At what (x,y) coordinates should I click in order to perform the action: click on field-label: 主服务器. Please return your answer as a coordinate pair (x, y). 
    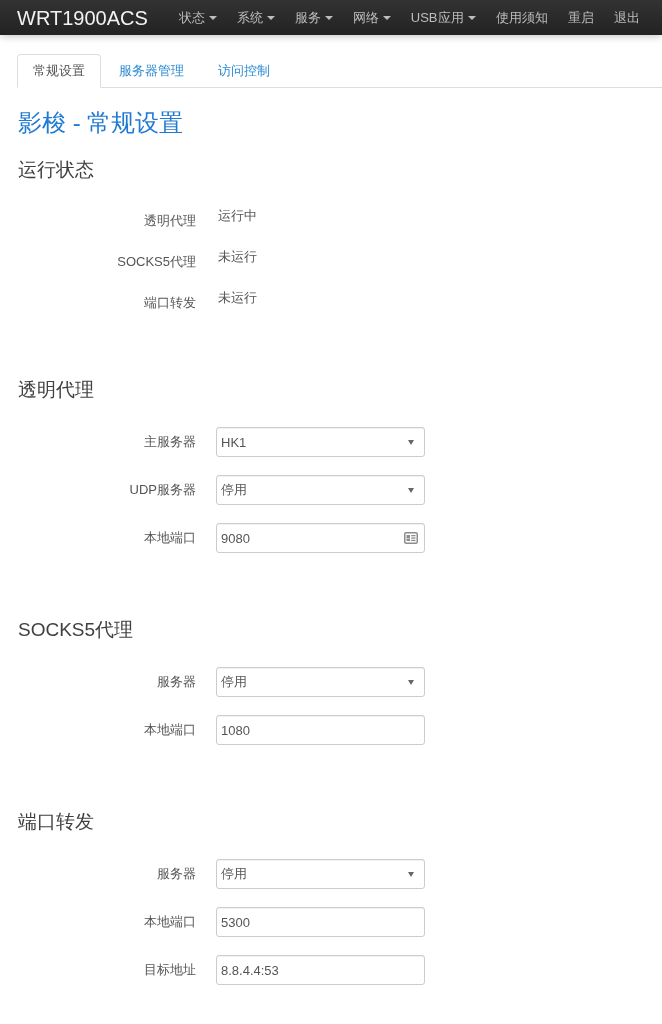
    Looking at the image, I should click on (170, 442).